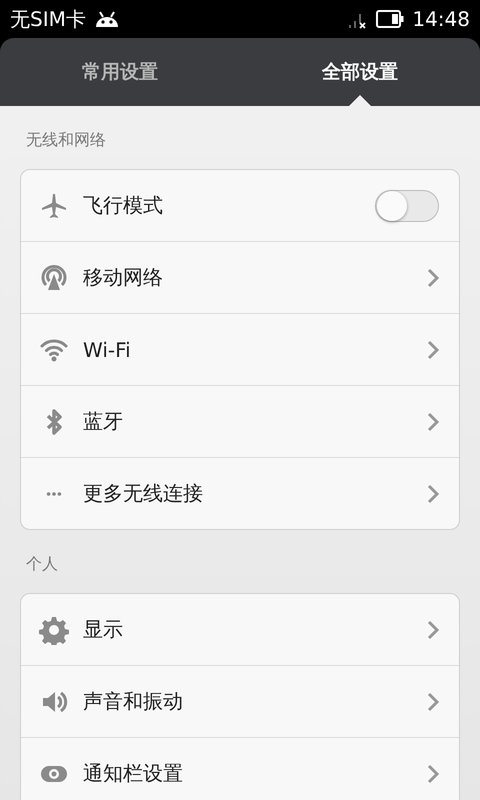 This screenshot has width=480, height=800. What do you see at coordinates (66, 140) in the screenshot?
I see `section-header: 无线和网络` at bounding box center [66, 140].